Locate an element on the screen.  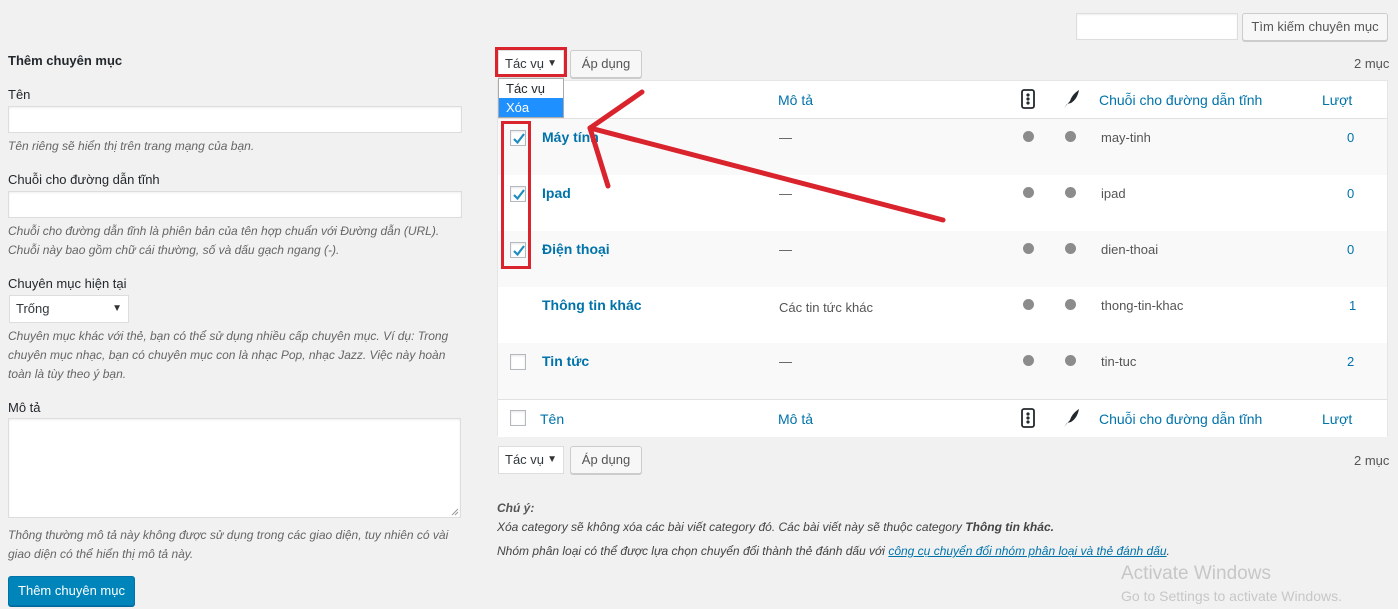
highlight-box-checkboxes is located at coordinates (516, 195).